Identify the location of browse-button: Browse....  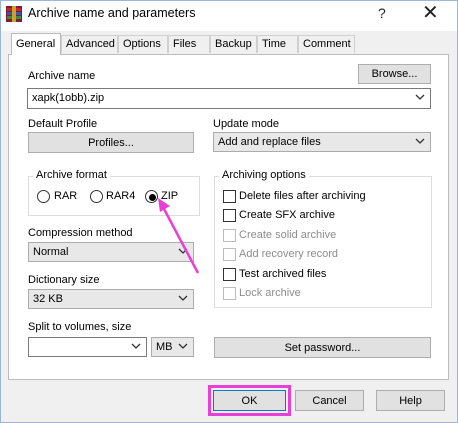
(394, 74).